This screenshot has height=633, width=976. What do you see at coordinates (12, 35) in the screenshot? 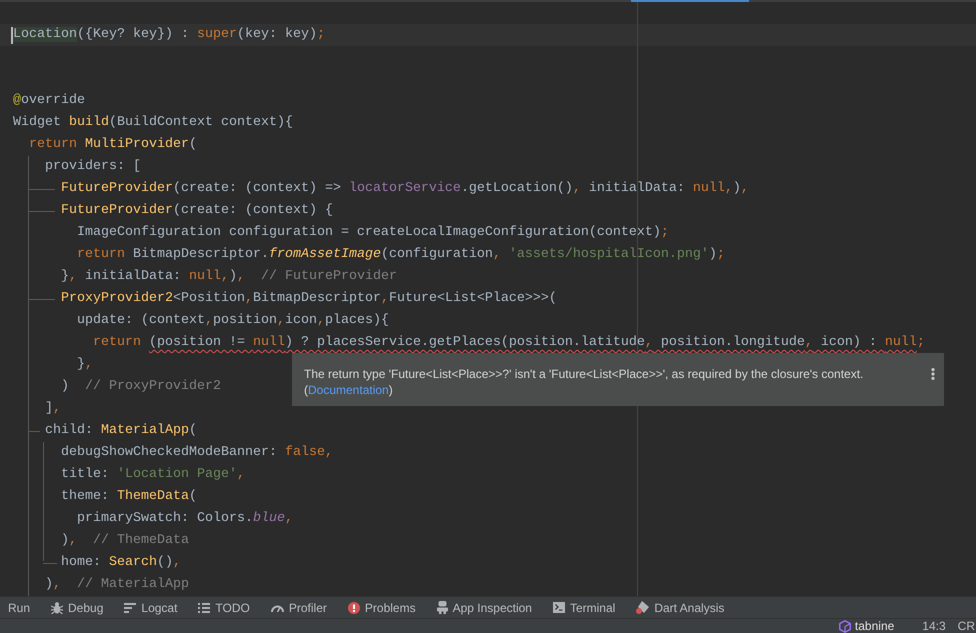
I see `text-cursor` at bounding box center [12, 35].